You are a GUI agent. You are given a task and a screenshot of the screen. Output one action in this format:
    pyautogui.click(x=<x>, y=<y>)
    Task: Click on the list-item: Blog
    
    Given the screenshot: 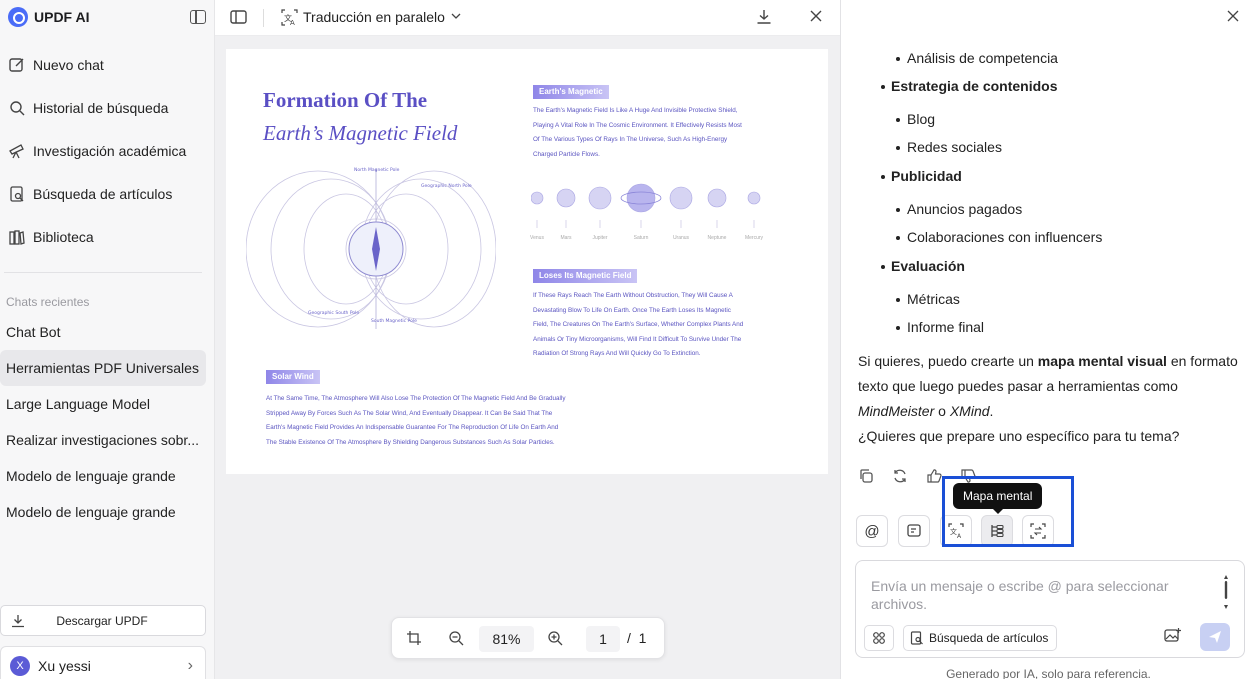 What is the action you would take?
    pyautogui.click(x=915, y=119)
    